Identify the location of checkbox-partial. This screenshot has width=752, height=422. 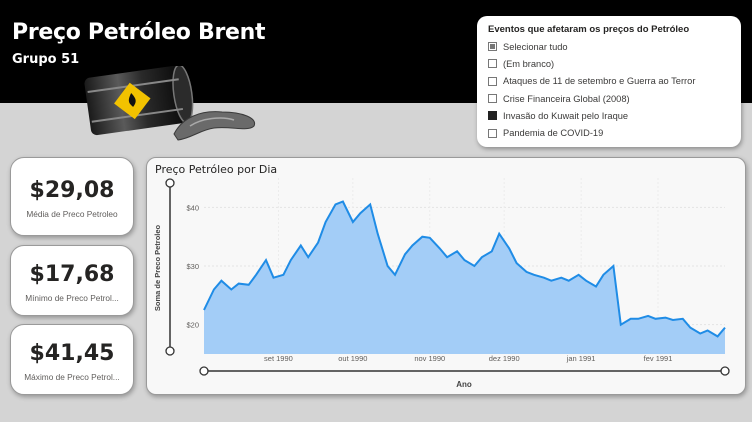
(492, 47).